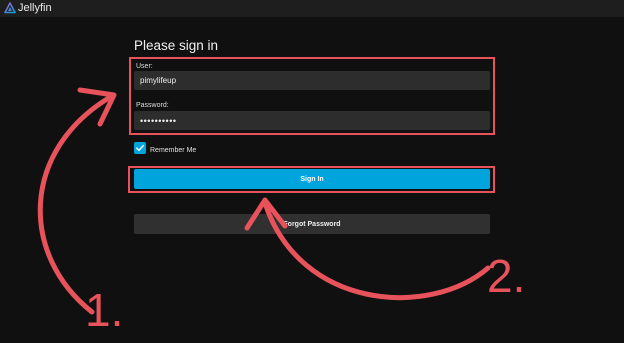 This screenshot has width=624, height=343. What do you see at coordinates (158, 120) in the screenshot?
I see `password-input-value: ••••••••••` at bounding box center [158, 120].